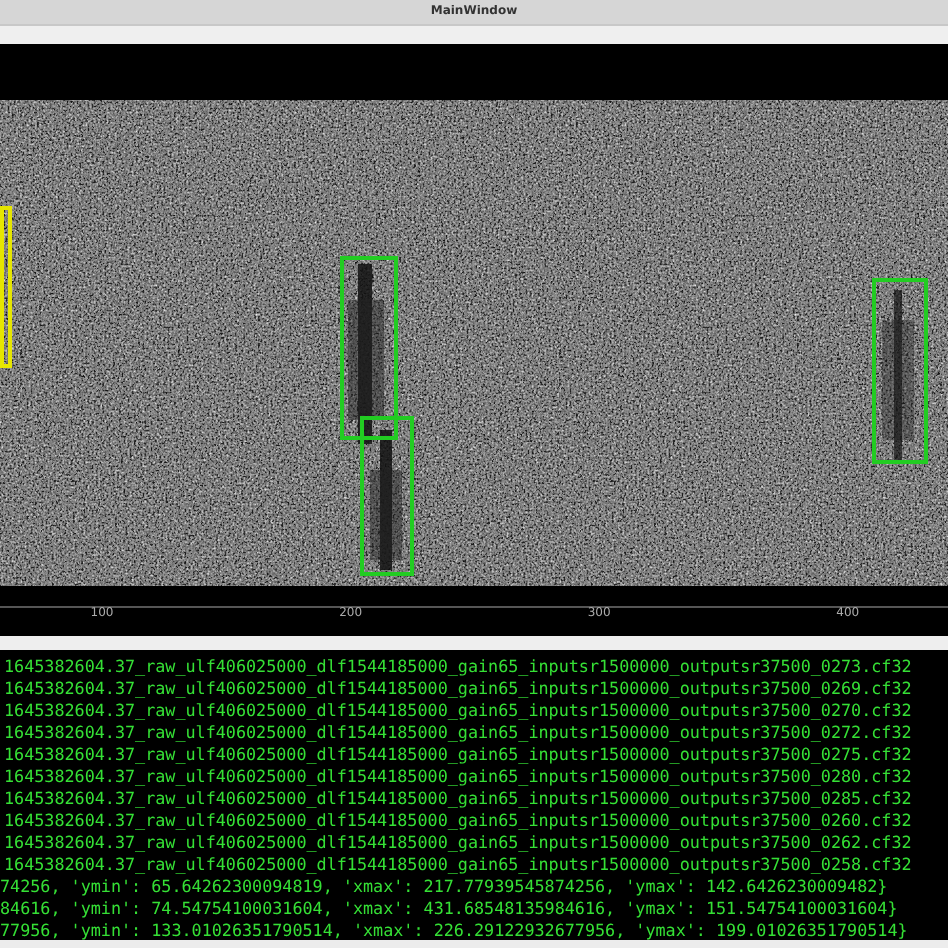  Describe the element at coordinates (445, 887) in the screenshot. I see `terminal-line: 74256, 'ymin': 65.64262300094819, 'xmax': 217.77939545874256, 'ymax': 142.6426230009482}` at that location.